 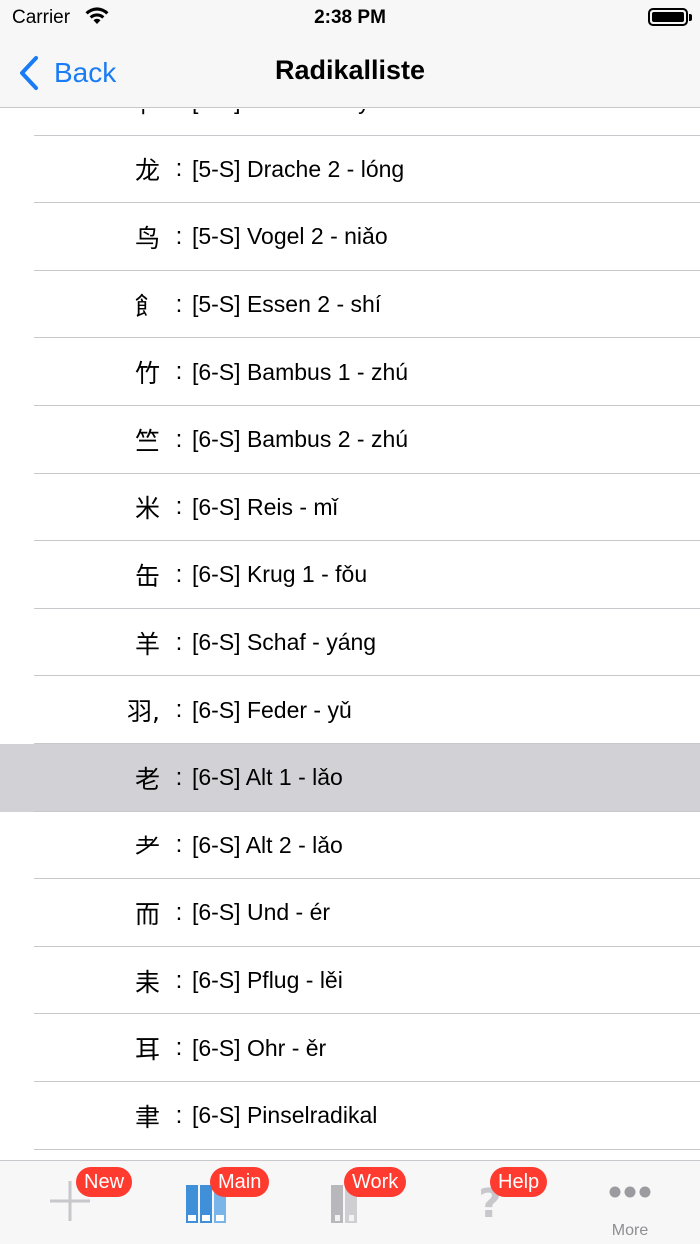 I want to click on list-item: 羊: [6-S] Schaf - yáng, so click(x=350, y=643).